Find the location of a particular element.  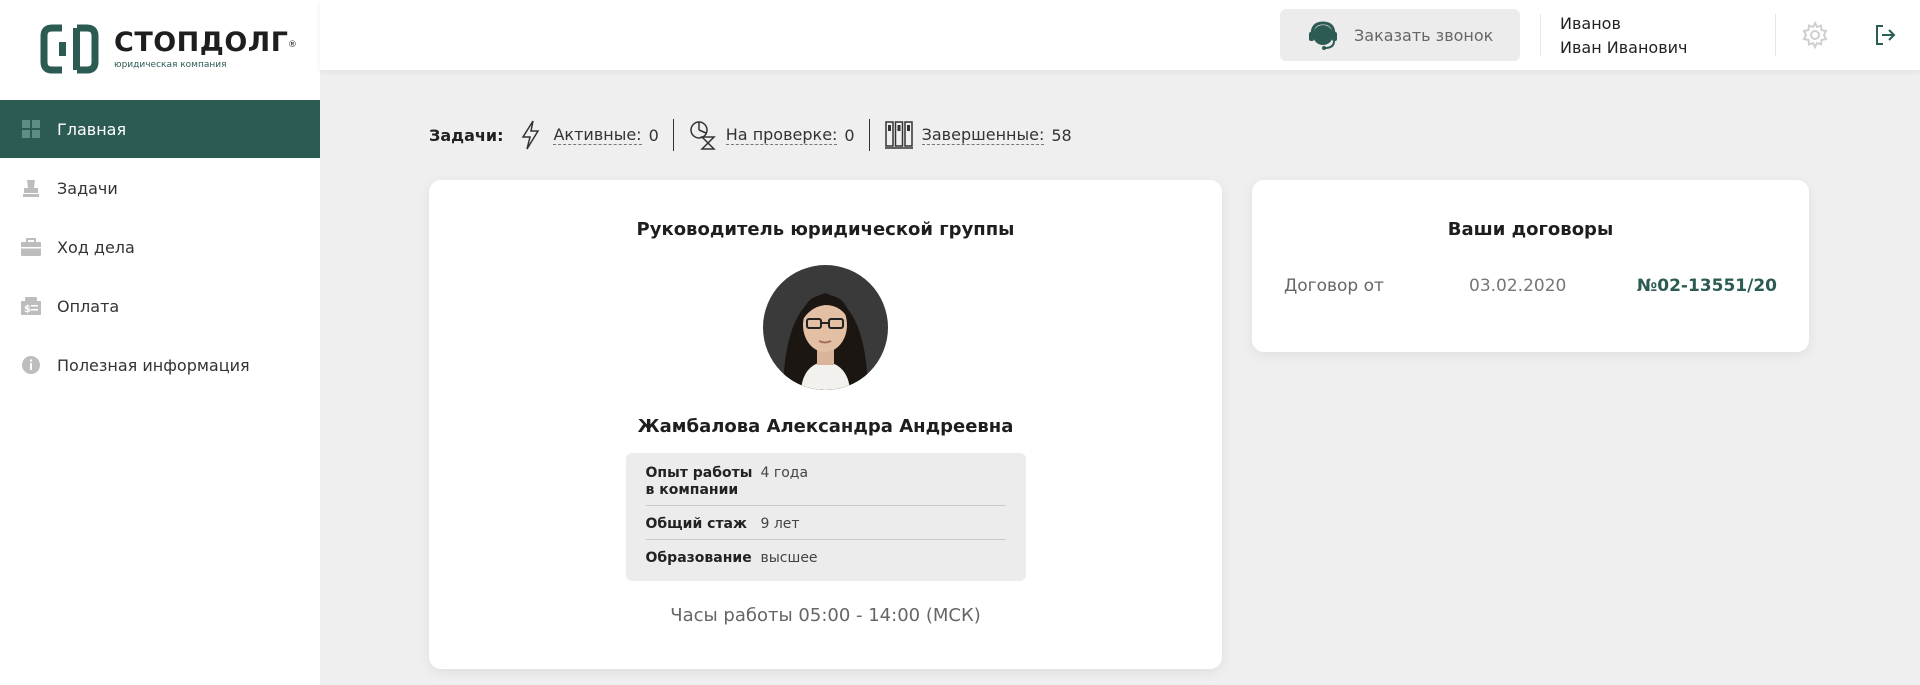

logo: СТОПДОЛГ ® юридическая компания is located at coordinates (169, 49).